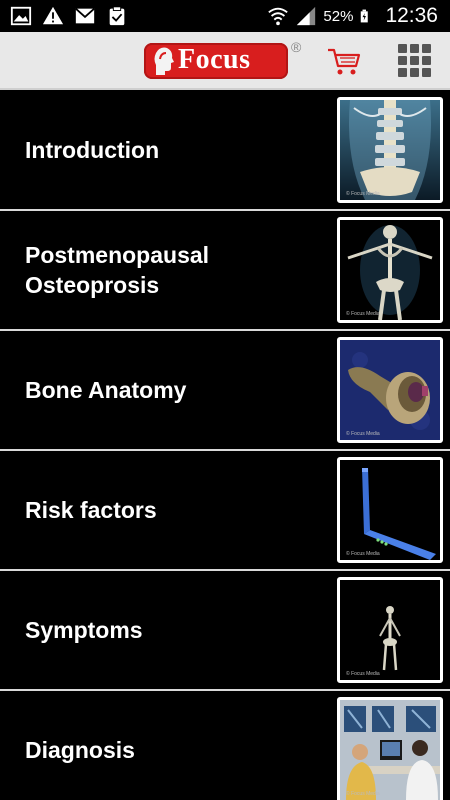  I want to click on topic-label: Postmenopausal Osteoprosis, so click(117, 270).